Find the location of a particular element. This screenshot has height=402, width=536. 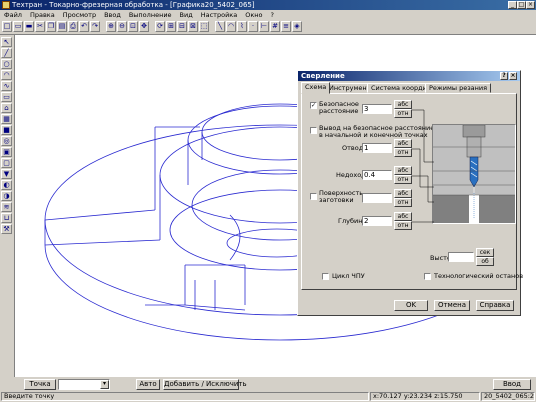

stock-surface-rel-button: отн is located at coordinates (403, 202).